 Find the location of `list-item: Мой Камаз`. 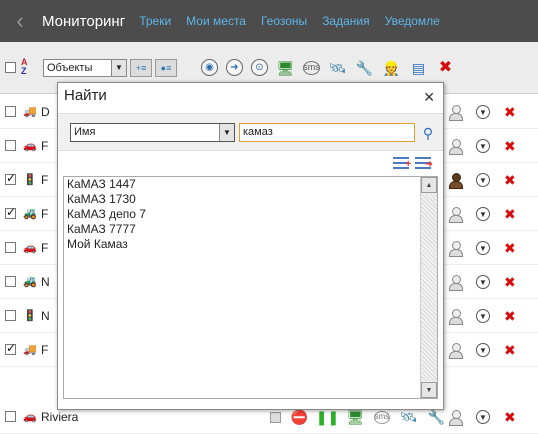

list-item: Мой Камаз is located at coordinates (250, 244).